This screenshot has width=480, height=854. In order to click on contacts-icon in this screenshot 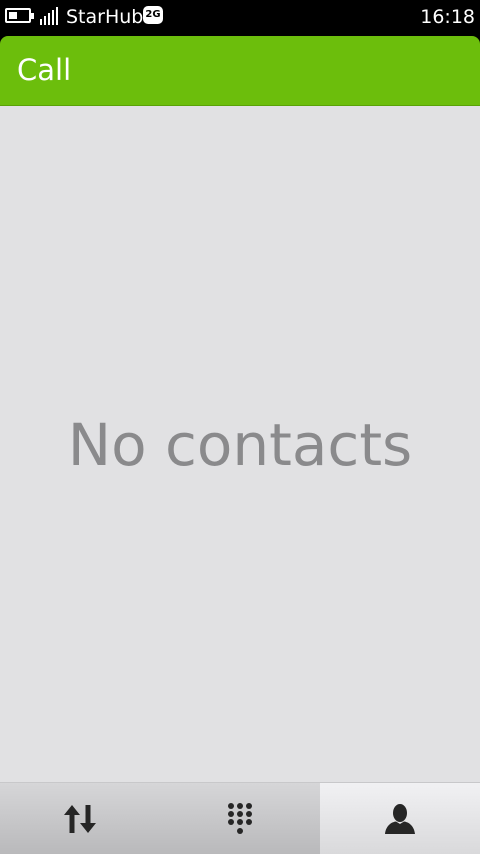, I will do `click(400, 818)`.